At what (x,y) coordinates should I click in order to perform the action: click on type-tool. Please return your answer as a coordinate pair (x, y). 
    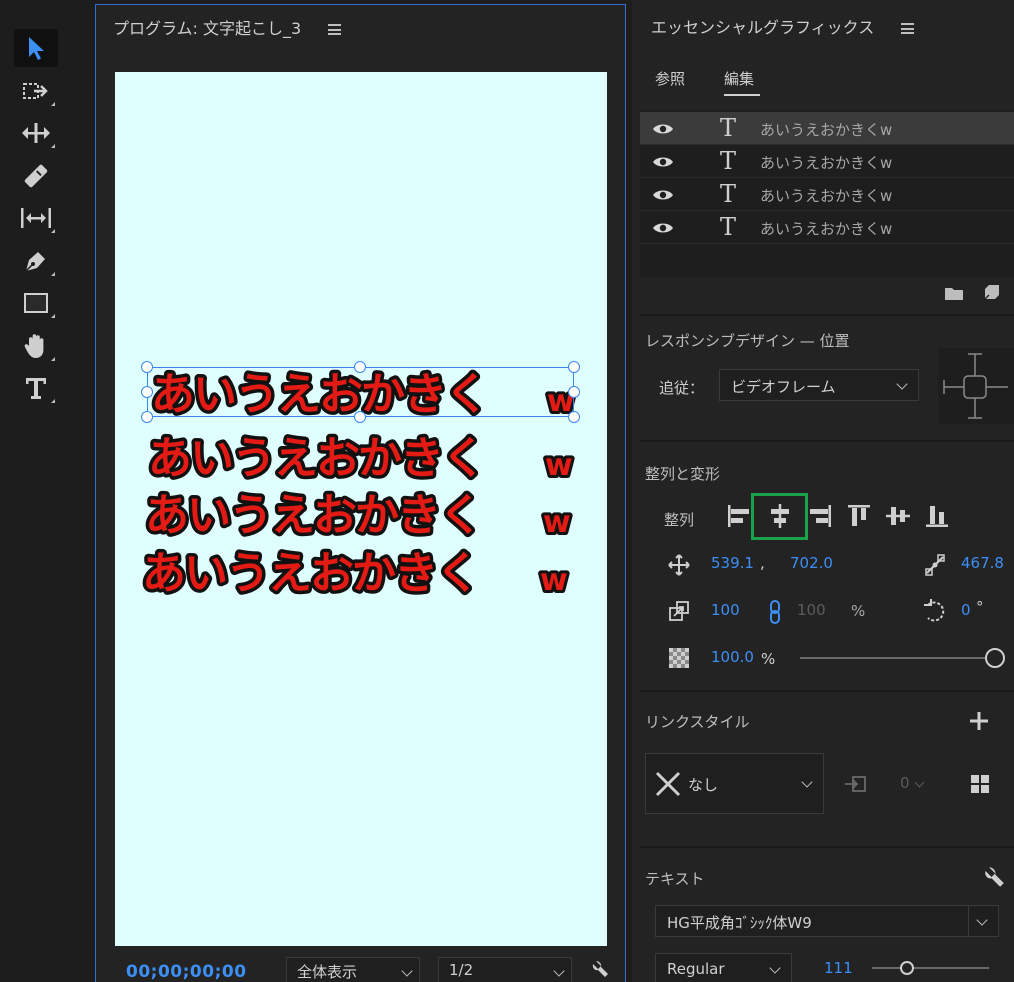
    Looking at the image, I should click on (36, 388).